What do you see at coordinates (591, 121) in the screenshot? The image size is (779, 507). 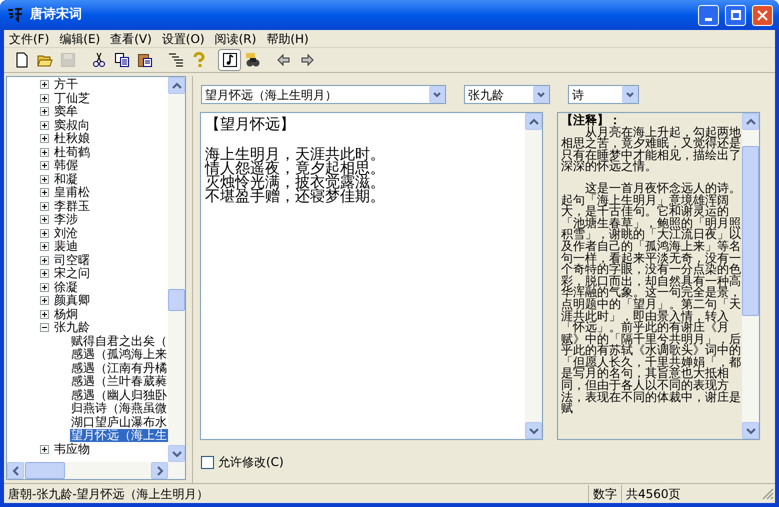 I see `notes-heading: 【注释】：` at bounding box center [591, 121].